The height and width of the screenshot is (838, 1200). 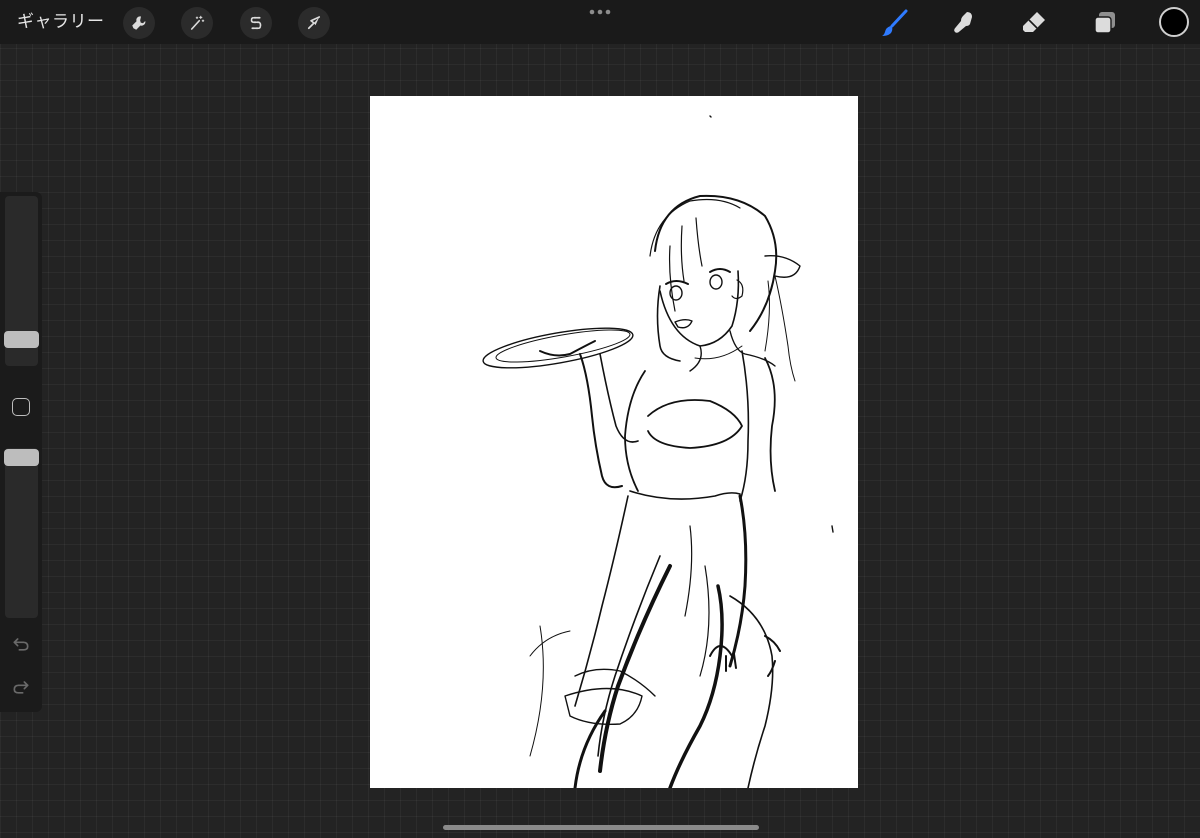 I want to click on more-options-icon, so click(x=600, y=12).